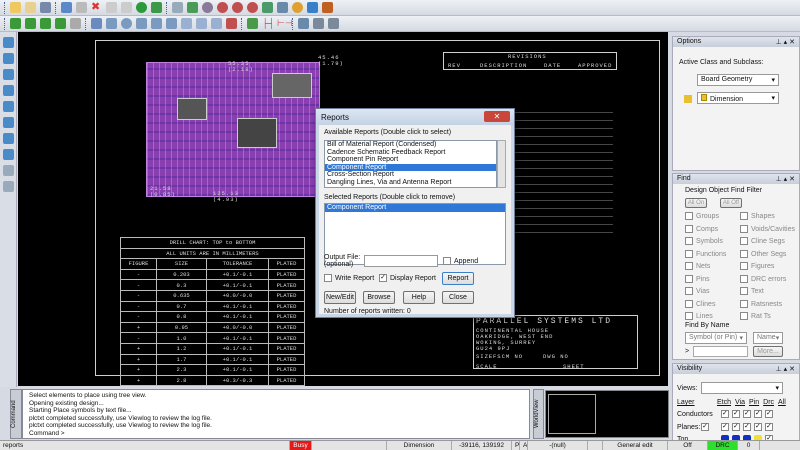 Image resolution: width=800 pixels, height=450 pixels. I want to click on find-checkbox-comps: Comps, so click(712, 228).